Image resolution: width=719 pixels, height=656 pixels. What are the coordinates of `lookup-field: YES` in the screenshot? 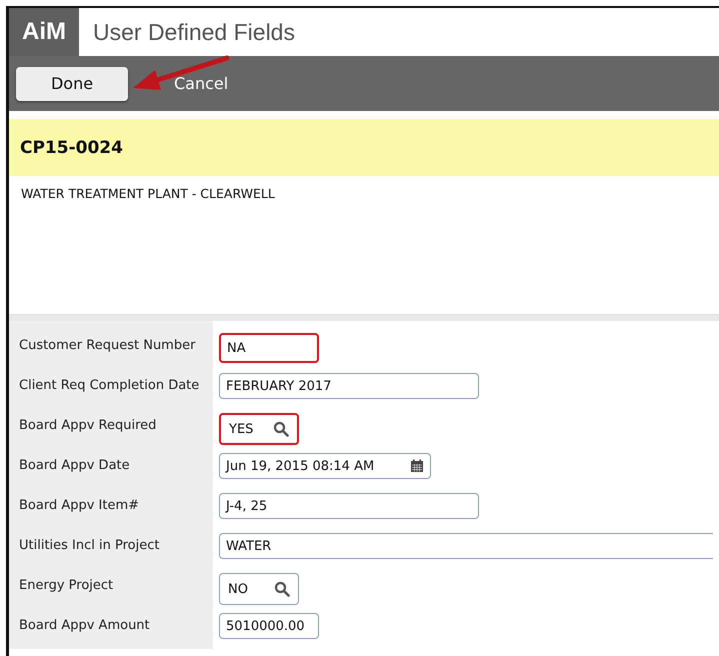 It's located at (259, 429).